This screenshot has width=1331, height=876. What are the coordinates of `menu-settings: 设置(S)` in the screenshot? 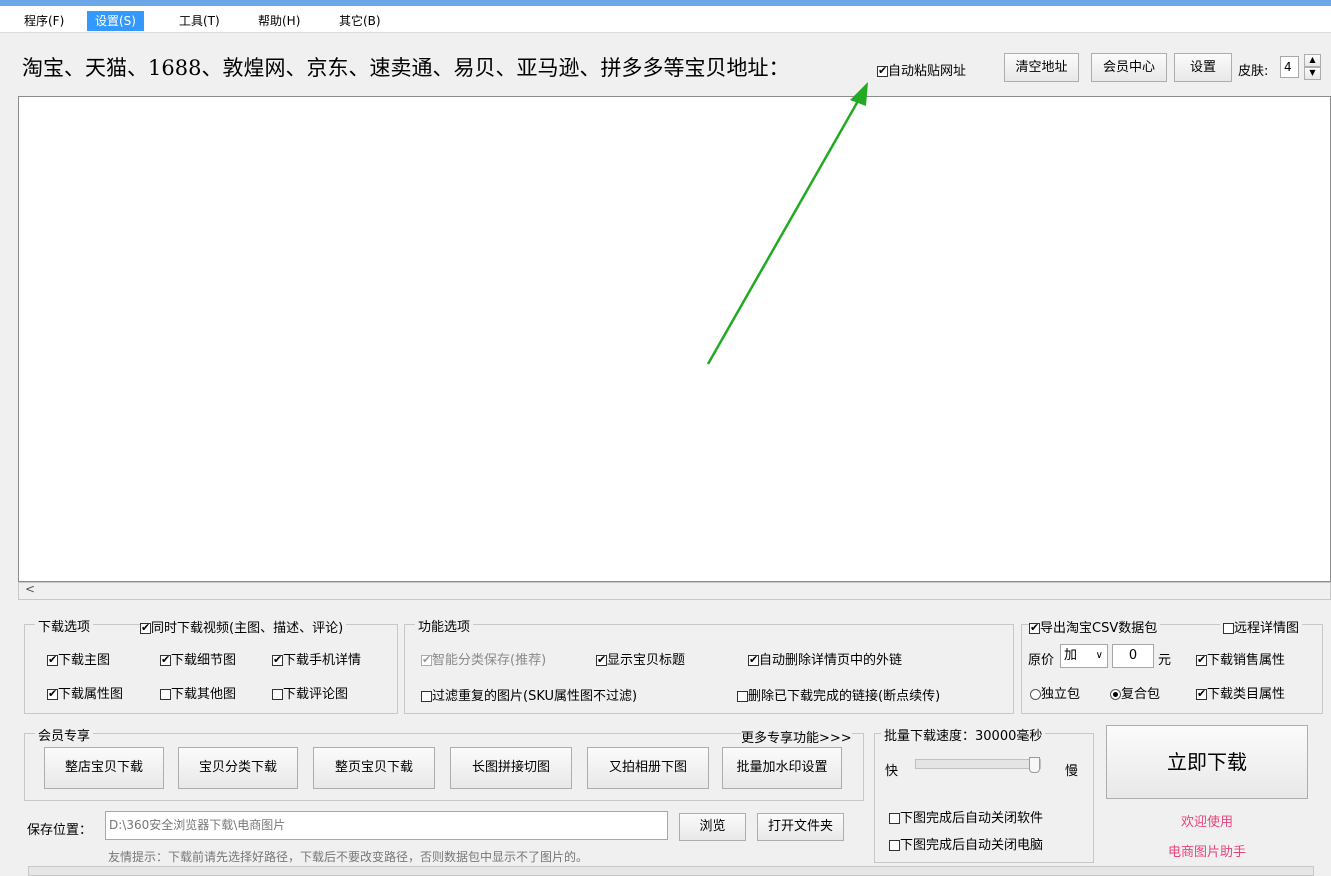 It's located at (115, 21).